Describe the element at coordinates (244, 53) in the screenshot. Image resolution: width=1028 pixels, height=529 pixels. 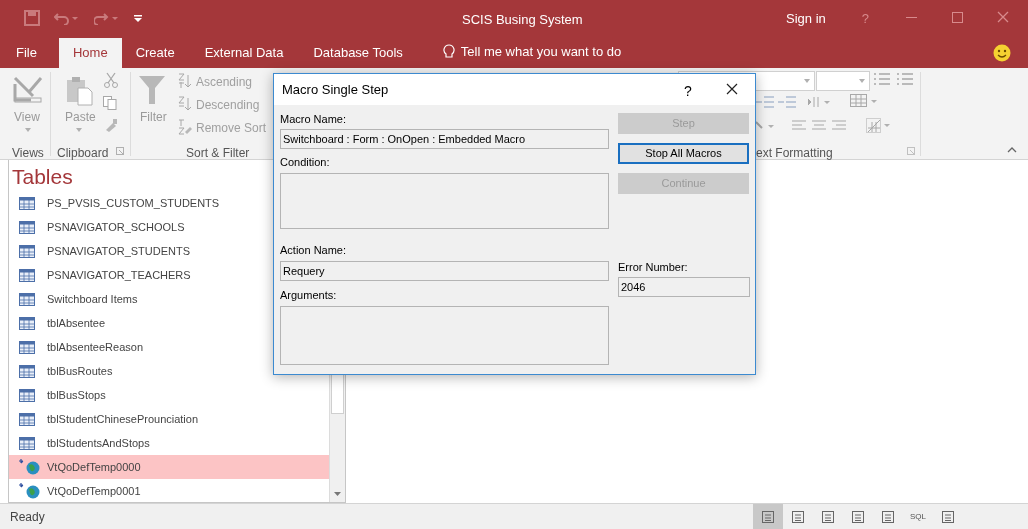
I see `ribbon-tab: External Data` at that location.